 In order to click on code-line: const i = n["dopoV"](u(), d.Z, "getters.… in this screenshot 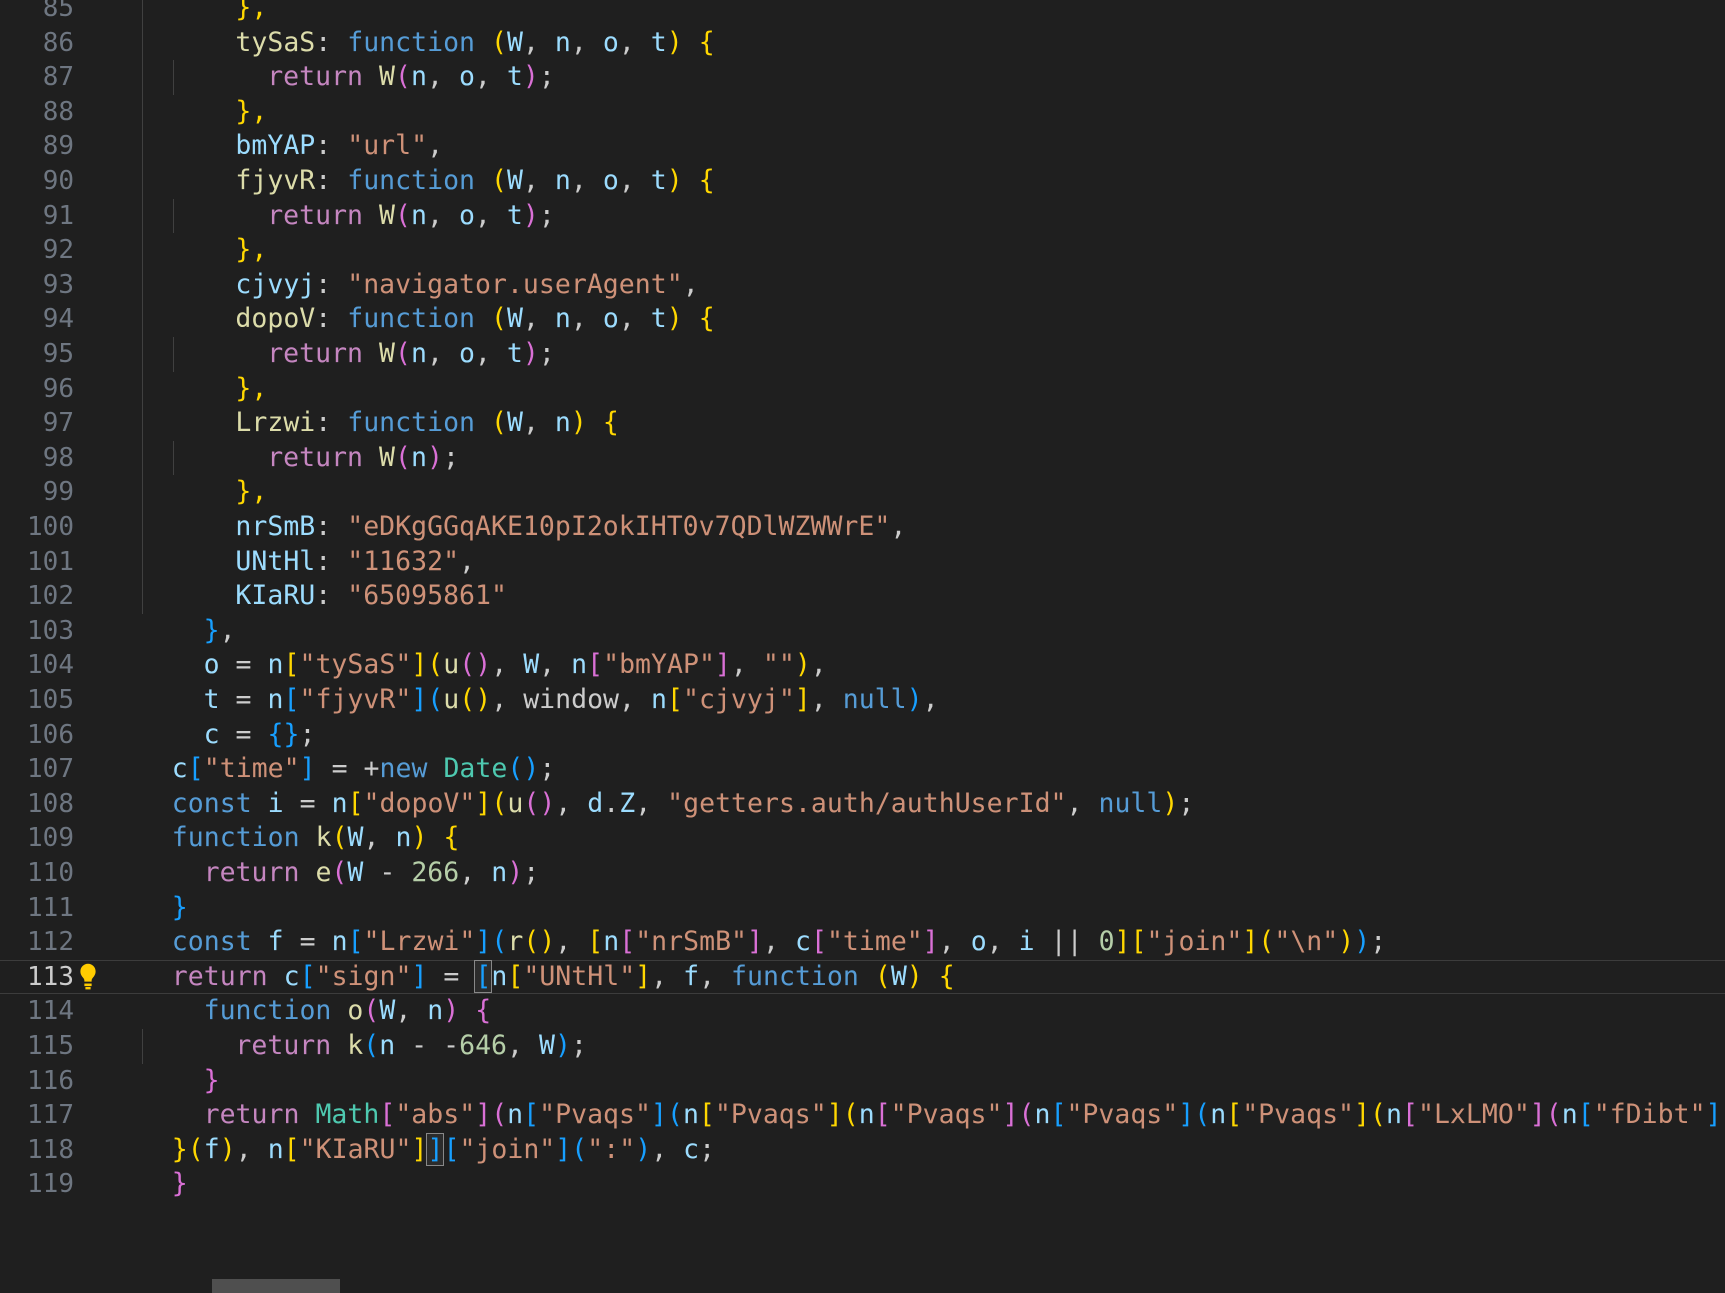, I will do `click(862, 804)`.